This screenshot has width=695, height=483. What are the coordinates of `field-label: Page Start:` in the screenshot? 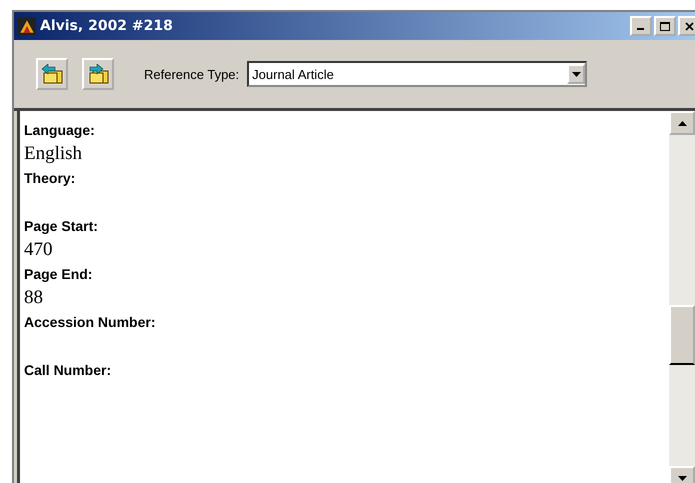 It's located at (61, 226).